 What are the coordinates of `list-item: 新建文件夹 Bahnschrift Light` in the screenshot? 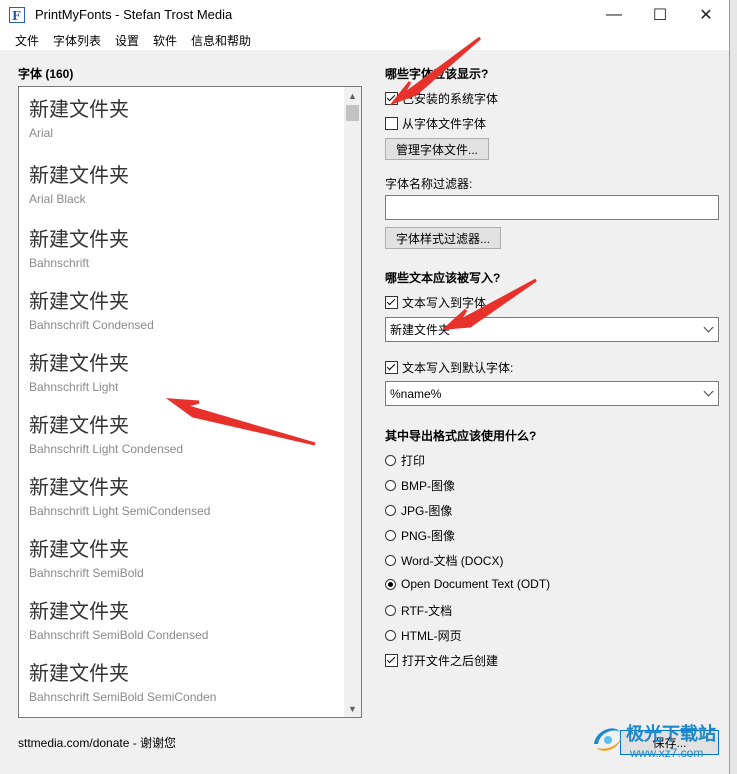 It's located at (79, 370).